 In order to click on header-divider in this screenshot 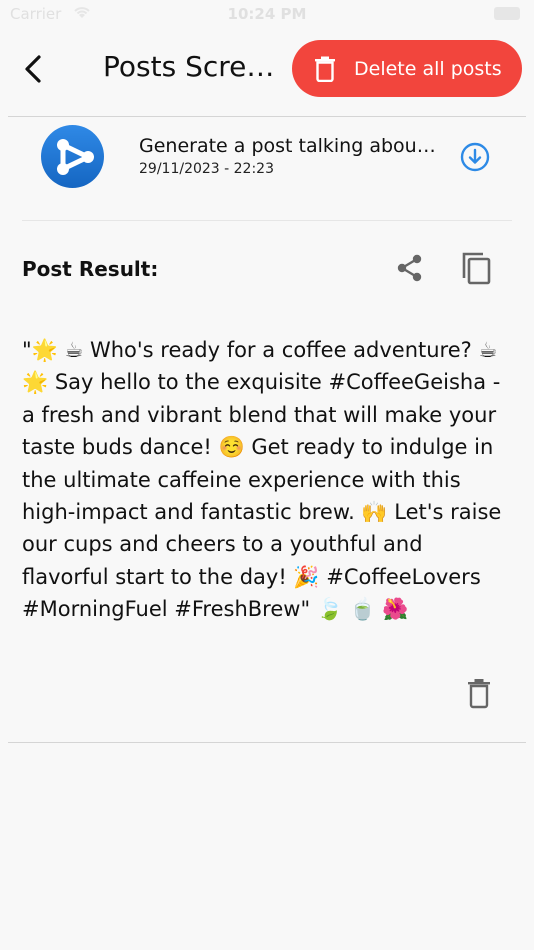, I will do `click(267, 116)`.